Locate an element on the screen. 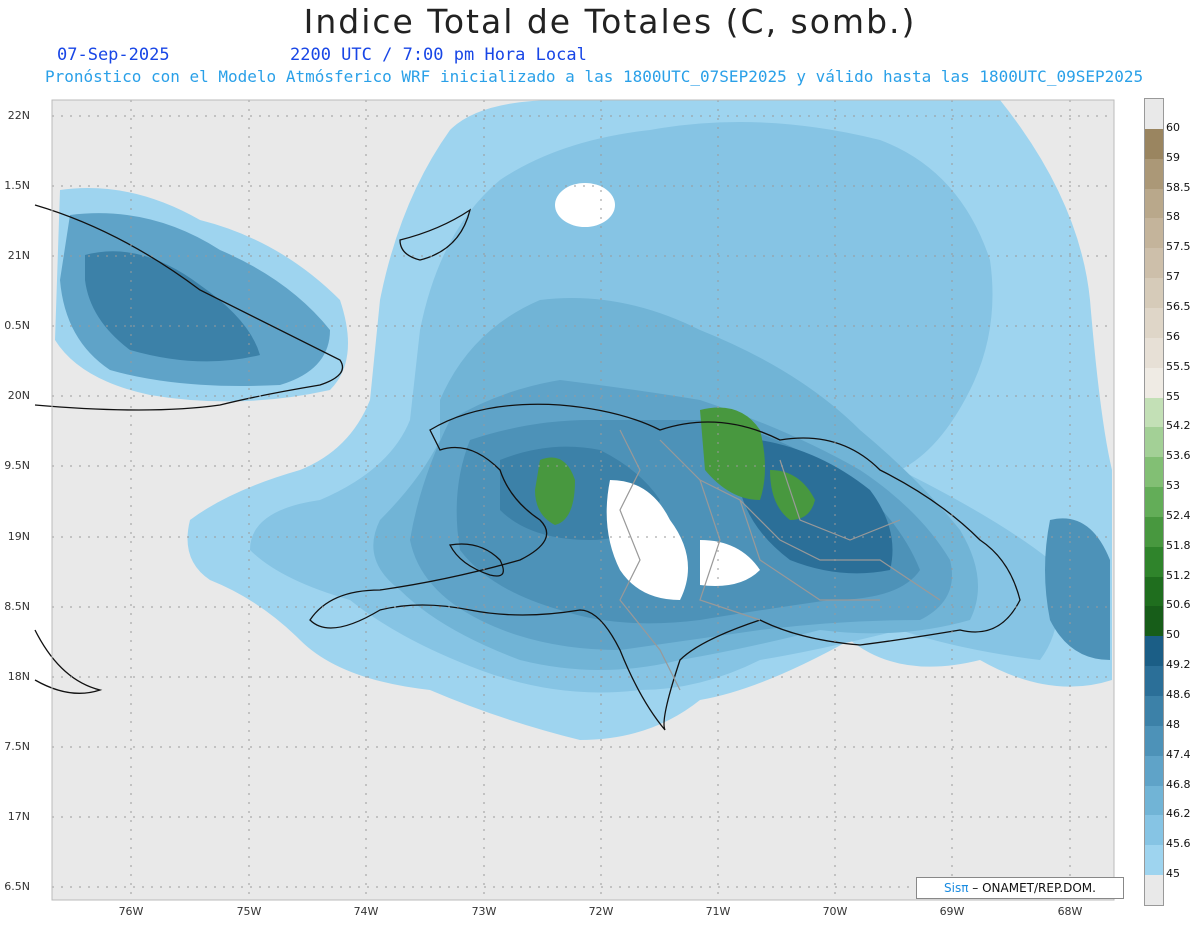 The image size is (1200, 927). legend-label: 48 is located at coordinates (1173, 724).